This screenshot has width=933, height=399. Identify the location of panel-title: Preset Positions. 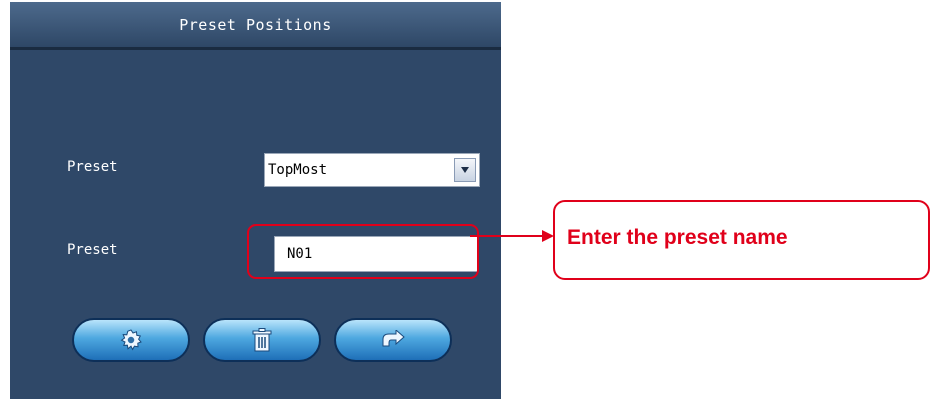
(255, 25).